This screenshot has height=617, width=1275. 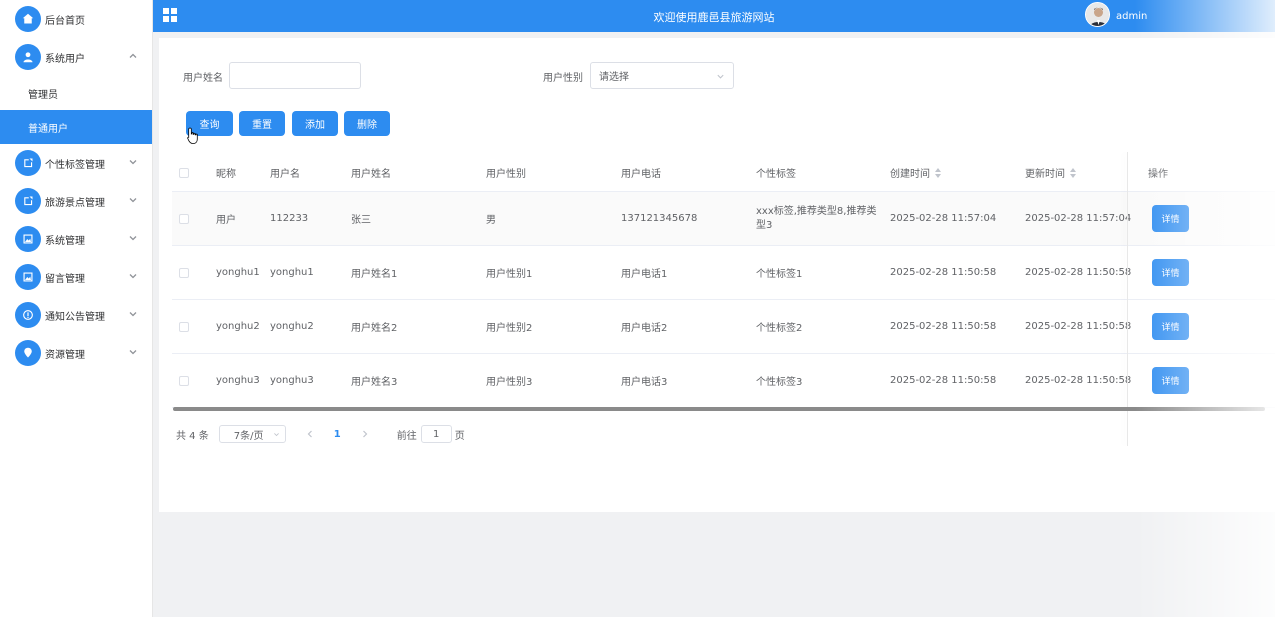 I want to click on delete-button: 删除, so click(x=367, y=123).